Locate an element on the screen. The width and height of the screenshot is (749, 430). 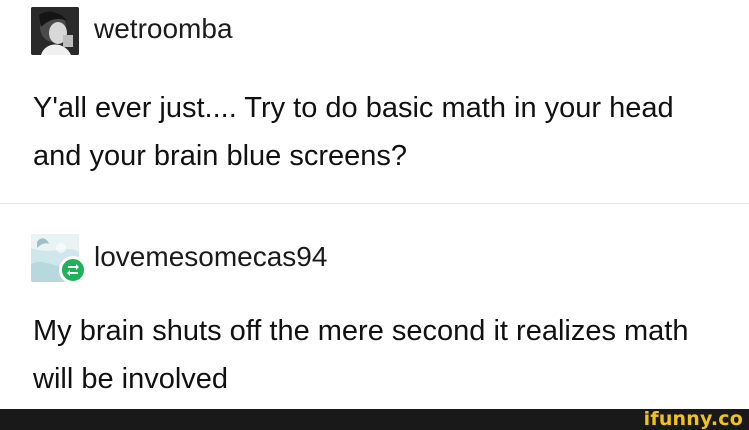
footer-bar: ifunny.co is located at coordinates (374, 419).